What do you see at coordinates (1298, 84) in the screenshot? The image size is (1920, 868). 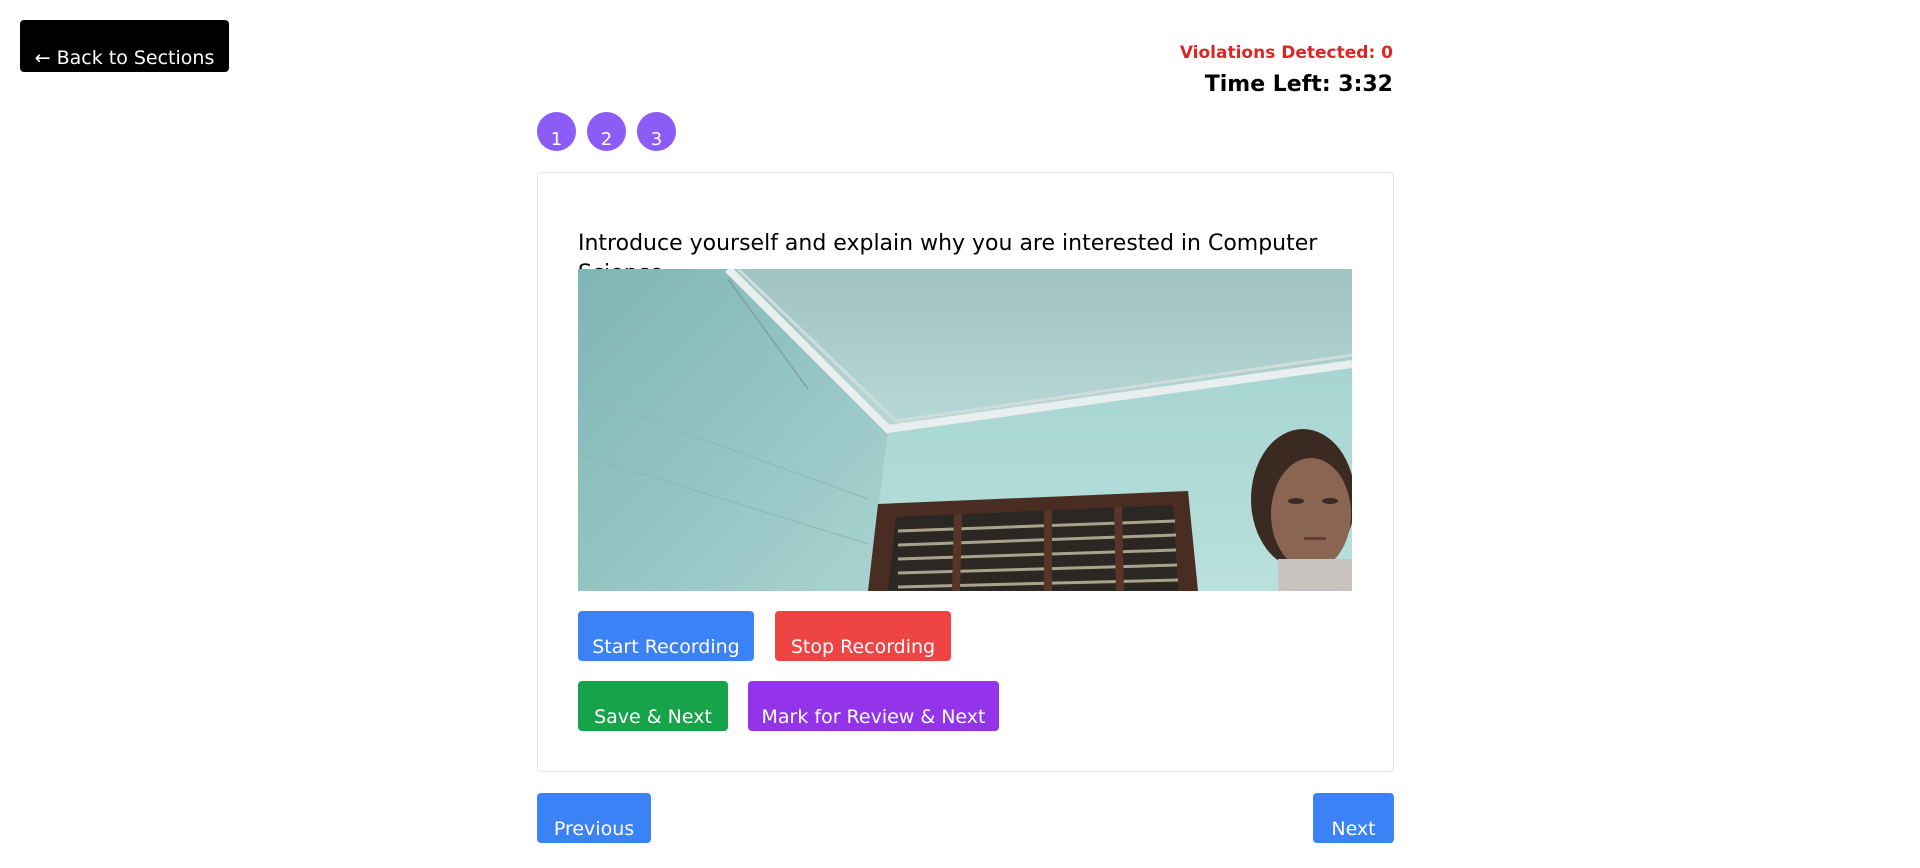 I see `time-left: Time Left: 3:32` at bounding box center [1298, 84].